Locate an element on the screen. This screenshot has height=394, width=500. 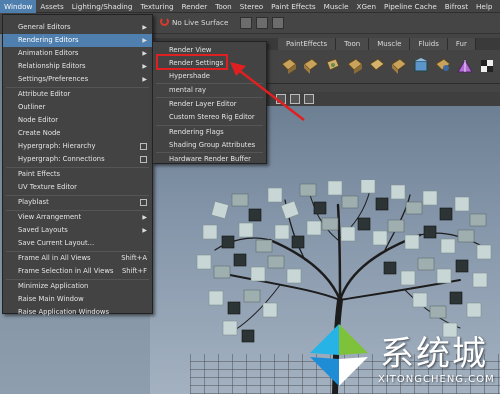
render-settings-highlight is located at coordinates (192, 62).